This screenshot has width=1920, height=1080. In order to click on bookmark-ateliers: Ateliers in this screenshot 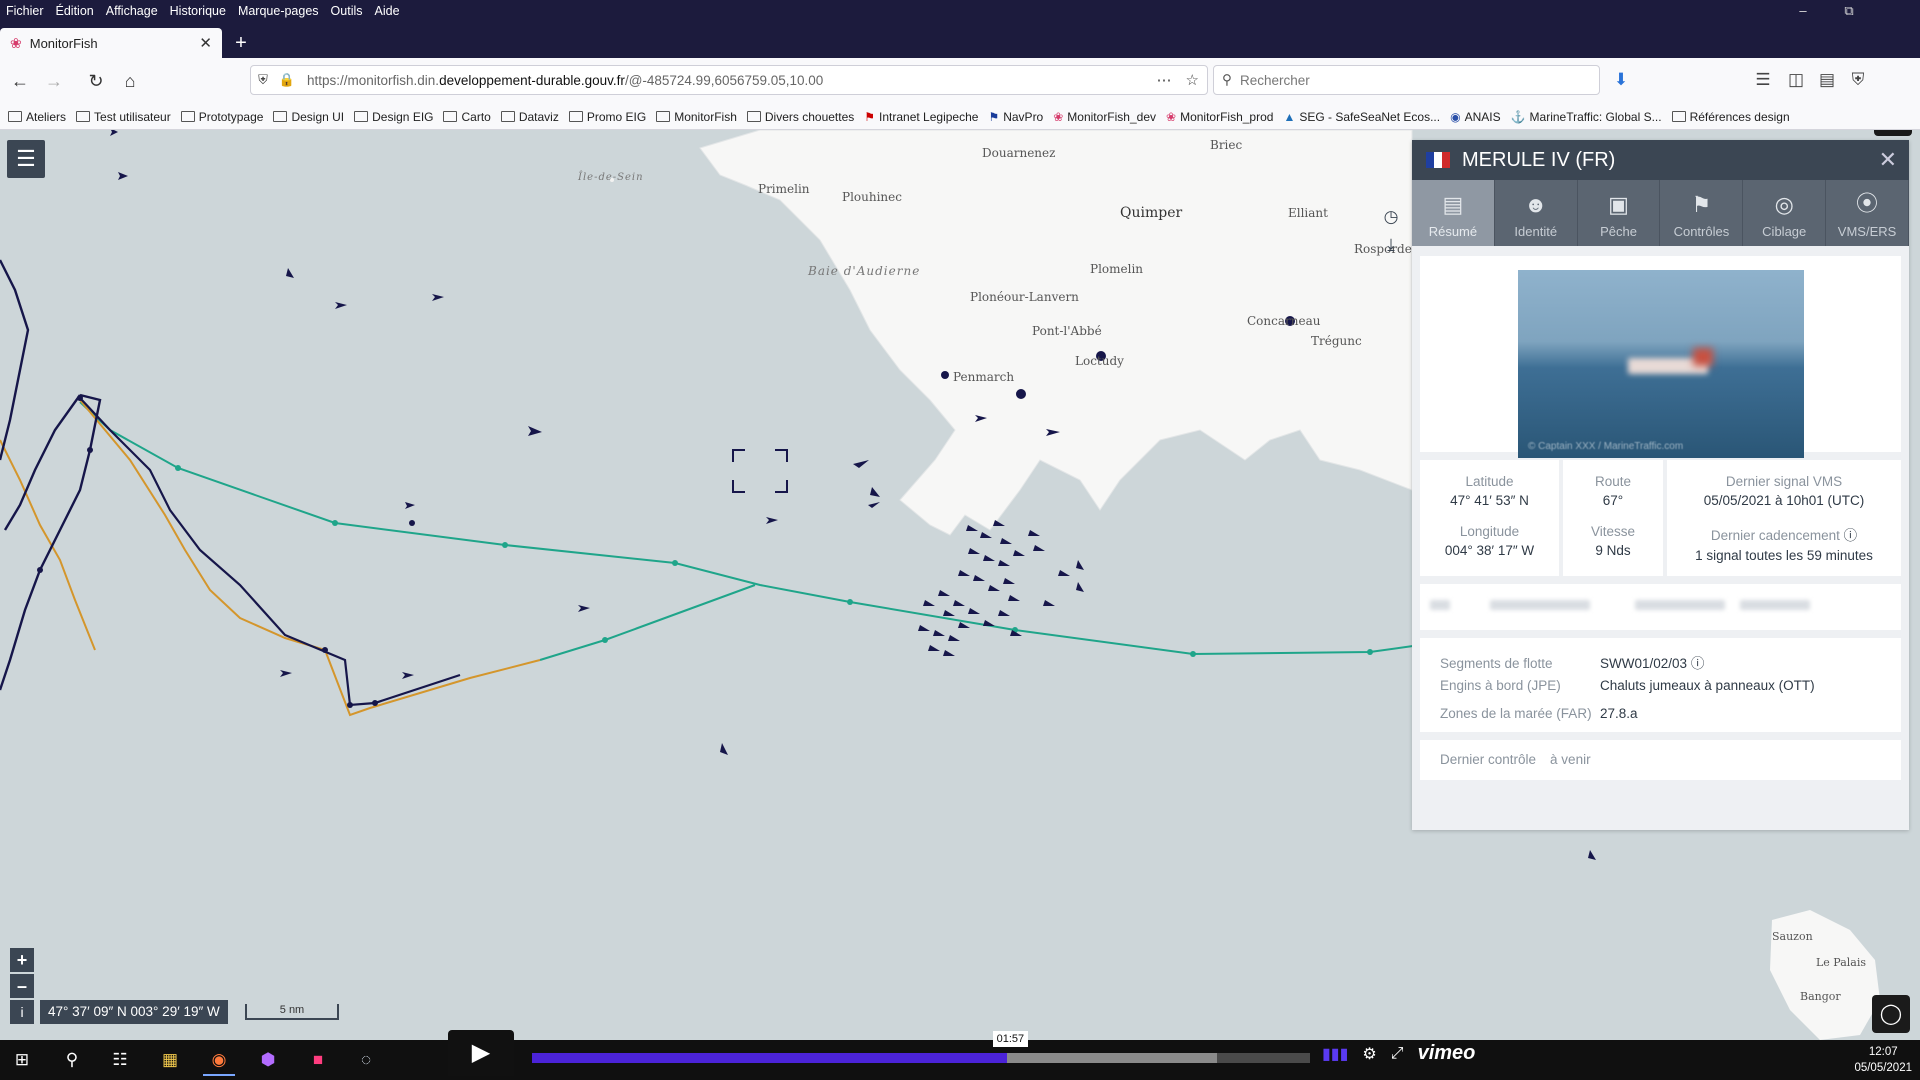, I will do `click(37, 117)`.